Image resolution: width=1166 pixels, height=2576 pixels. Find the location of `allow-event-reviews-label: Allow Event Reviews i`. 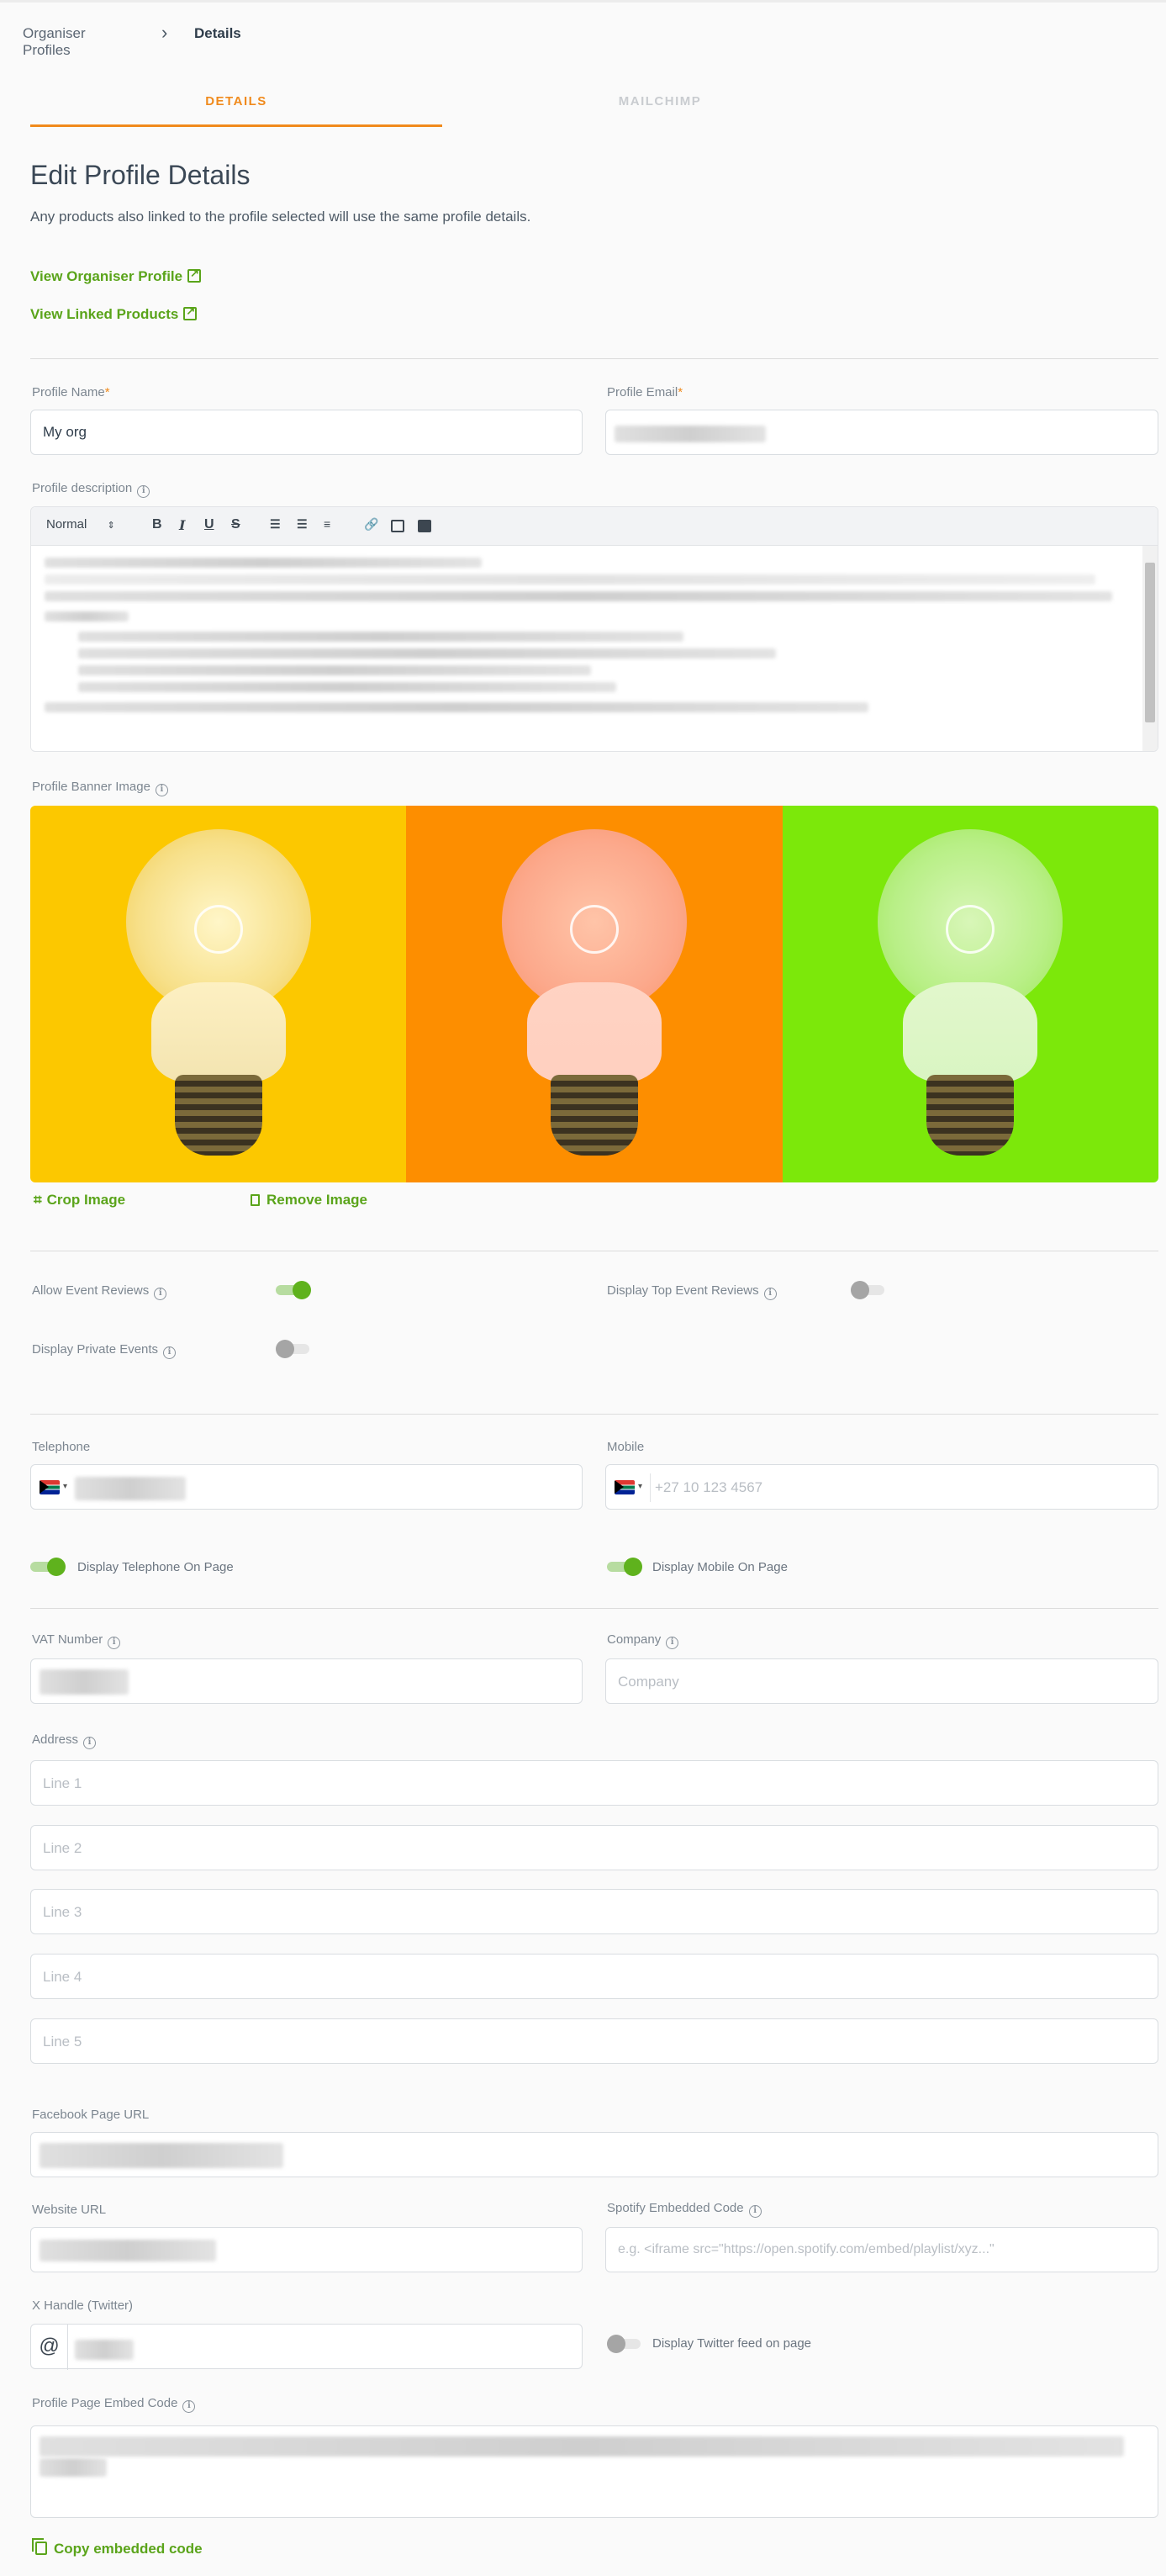

allow-event-reviews-label: Allow Event Reviews i is located at coordinates (99, 1291).